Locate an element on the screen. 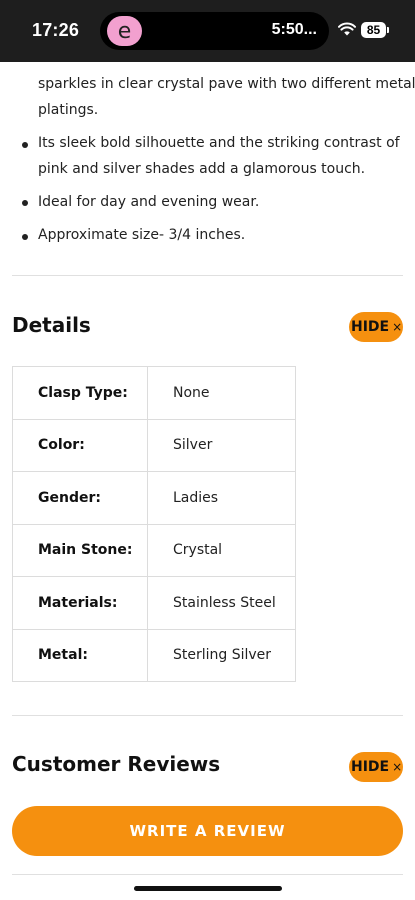 The image size is (415, 900). table-row: Main Stone: Crystal is located at coordinates (154, 550).